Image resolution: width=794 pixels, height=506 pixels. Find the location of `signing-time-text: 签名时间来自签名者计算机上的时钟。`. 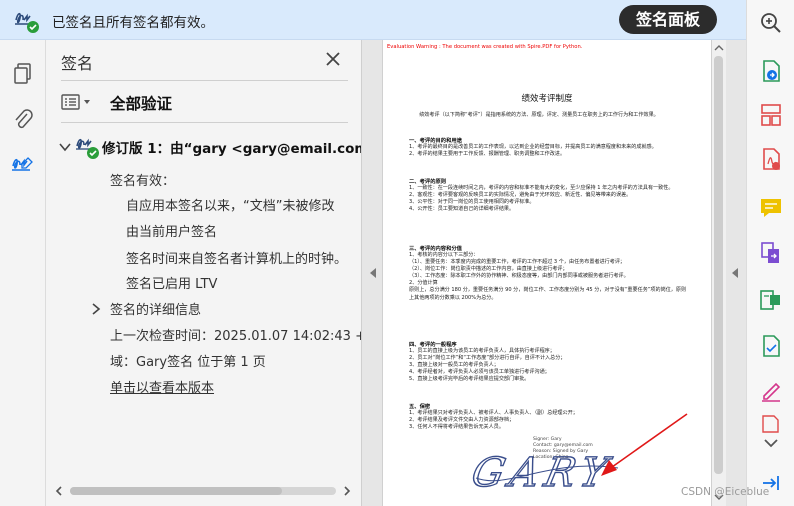

signing-time-text: 签名时间来自签名者计算机上的时钟。 is located at coordinates (237, 259).